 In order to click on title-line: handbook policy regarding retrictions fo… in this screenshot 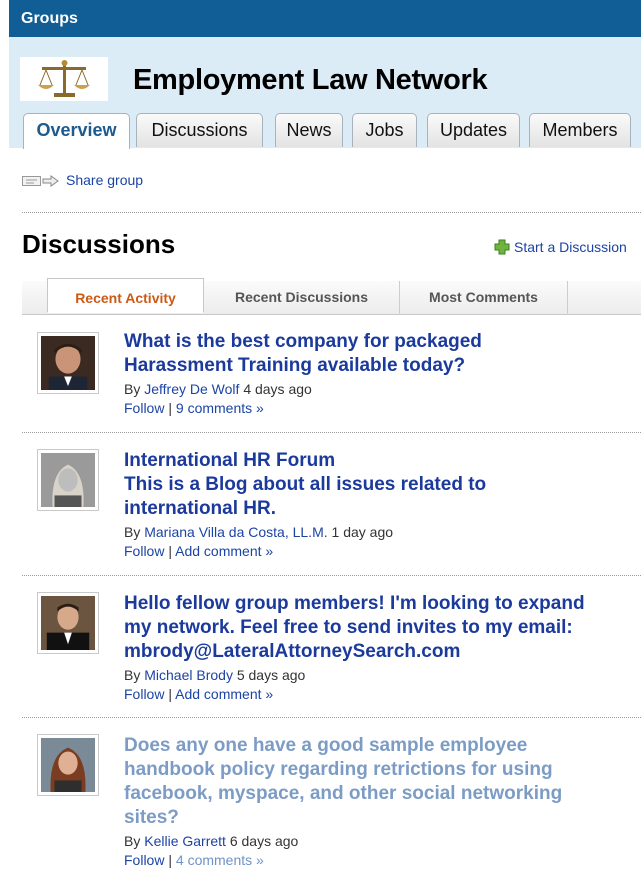, I will do `click(338, 769)`.